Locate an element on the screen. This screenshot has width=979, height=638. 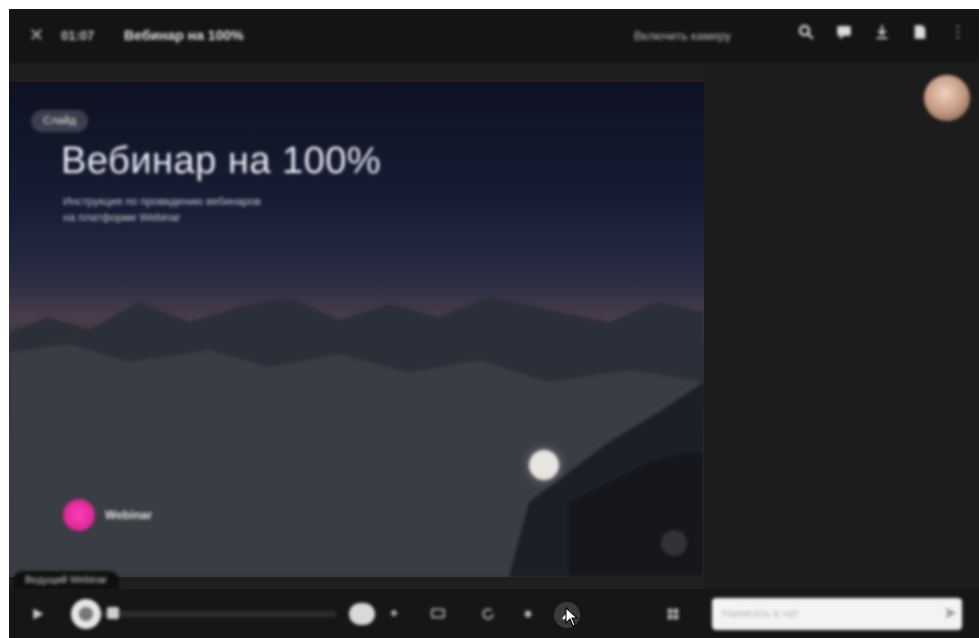
chat-icon is located at coordinates (844, 32).